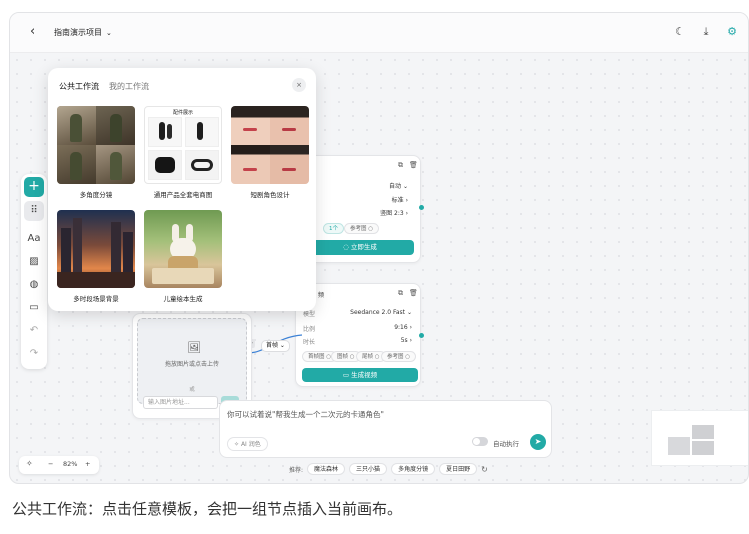 The image size is (749, 534). What do you see at coordinates (413, 469) in the screenshot?
I see `suggestion-tag: 多角度分镜` at bounding box center [413, 469].